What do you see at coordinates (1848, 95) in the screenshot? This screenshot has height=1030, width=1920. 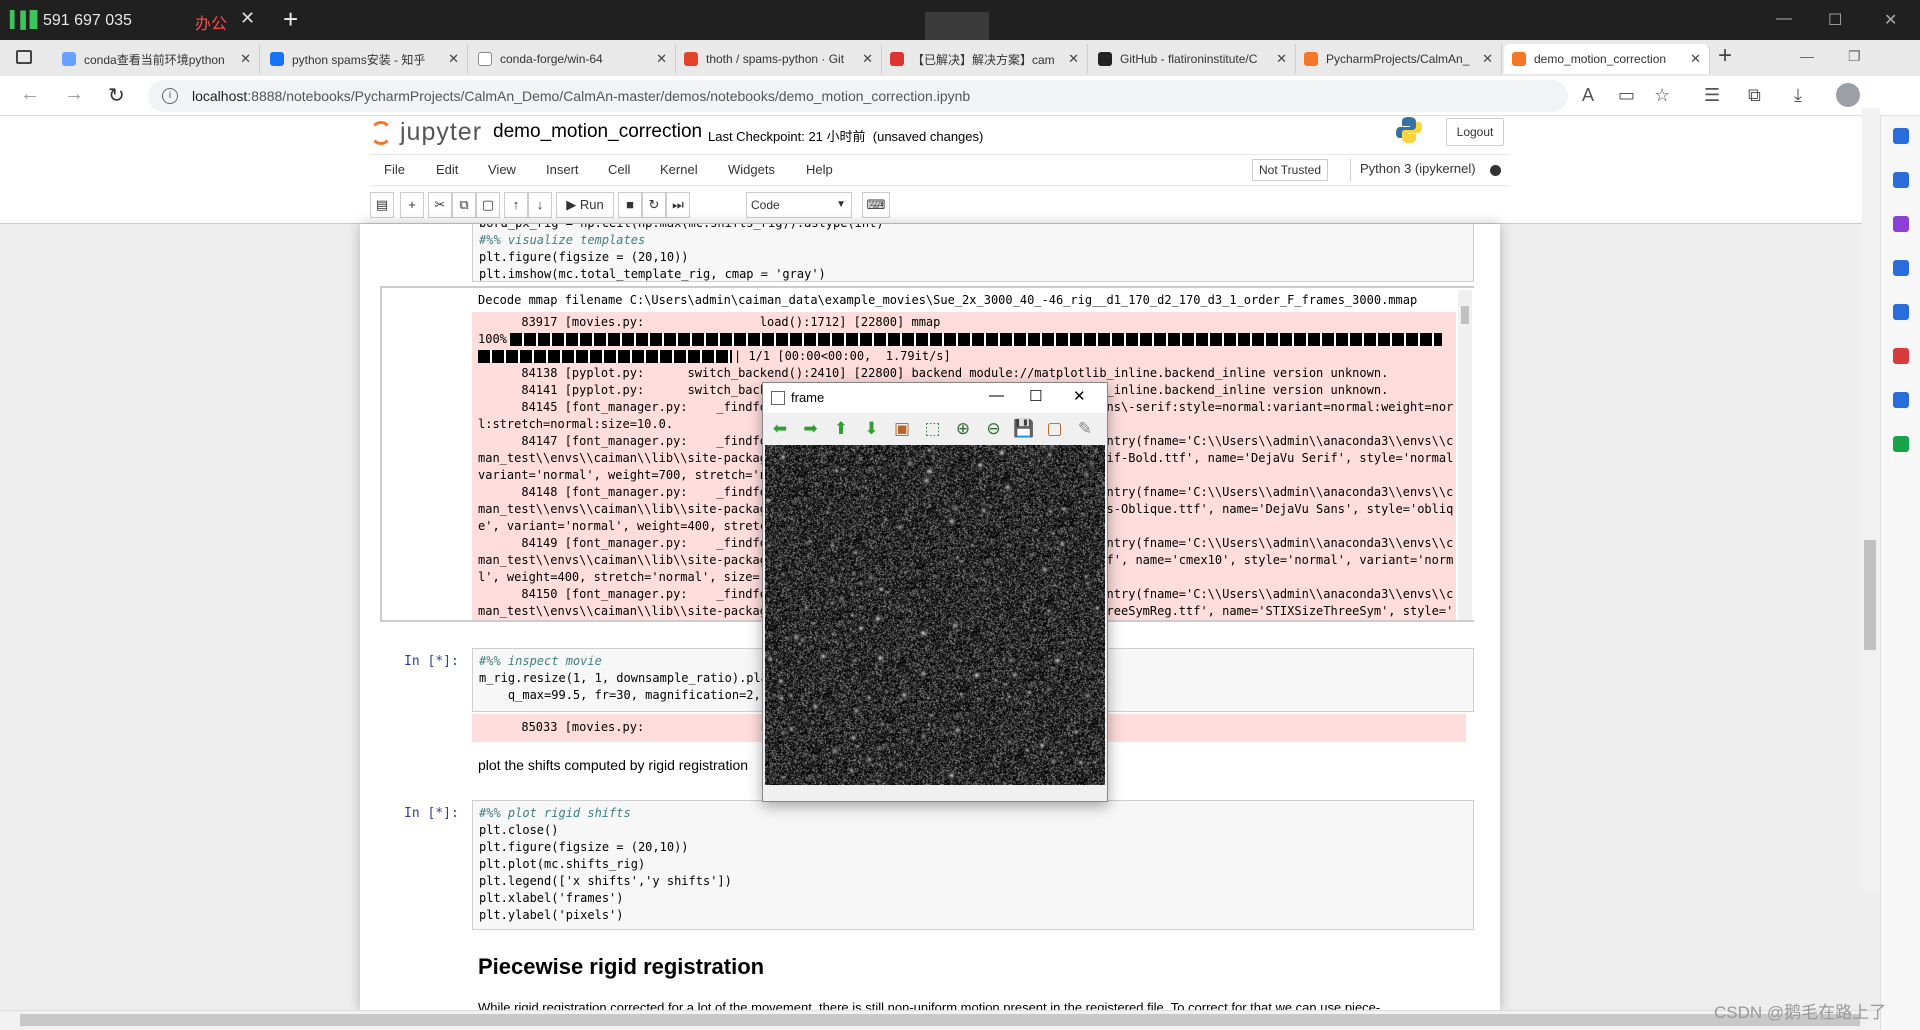 I see `profile-avatar` at bounding box center [1848, 95].